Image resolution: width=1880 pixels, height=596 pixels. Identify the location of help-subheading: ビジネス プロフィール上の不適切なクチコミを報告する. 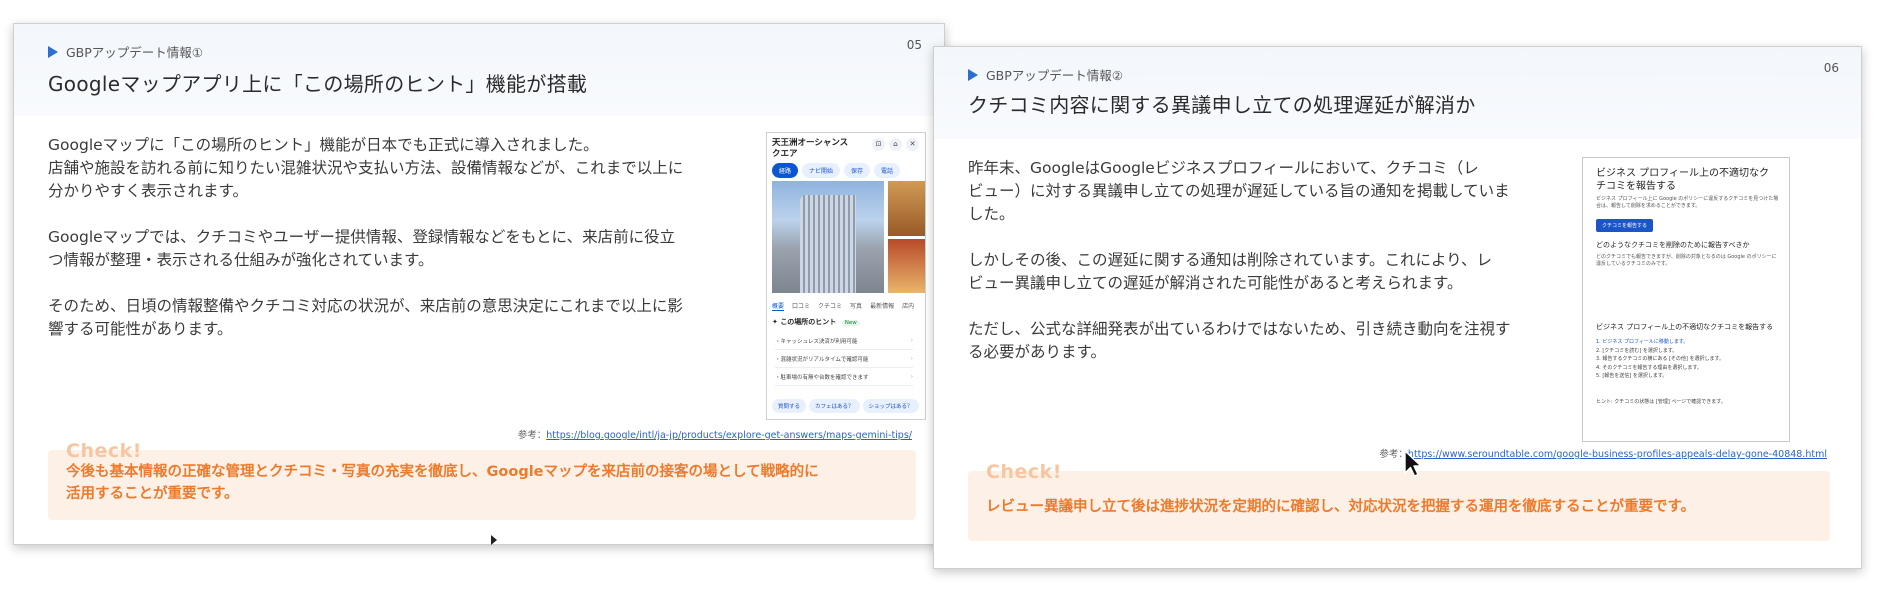
(1685, 327).